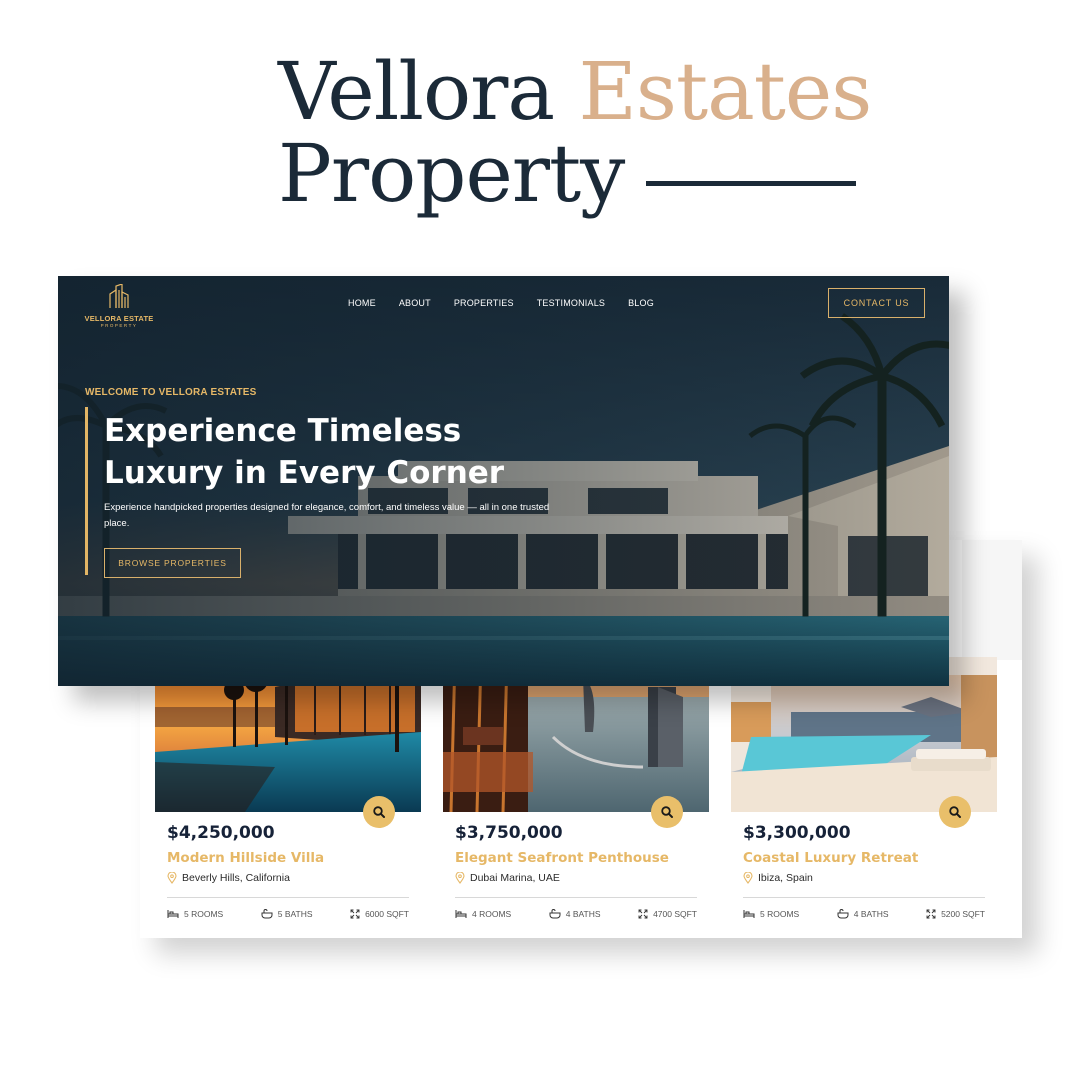  Describe the element at coordinates (245, 858) in the screenshot. I see `property-title: Modern Hillside Villa` at that location.